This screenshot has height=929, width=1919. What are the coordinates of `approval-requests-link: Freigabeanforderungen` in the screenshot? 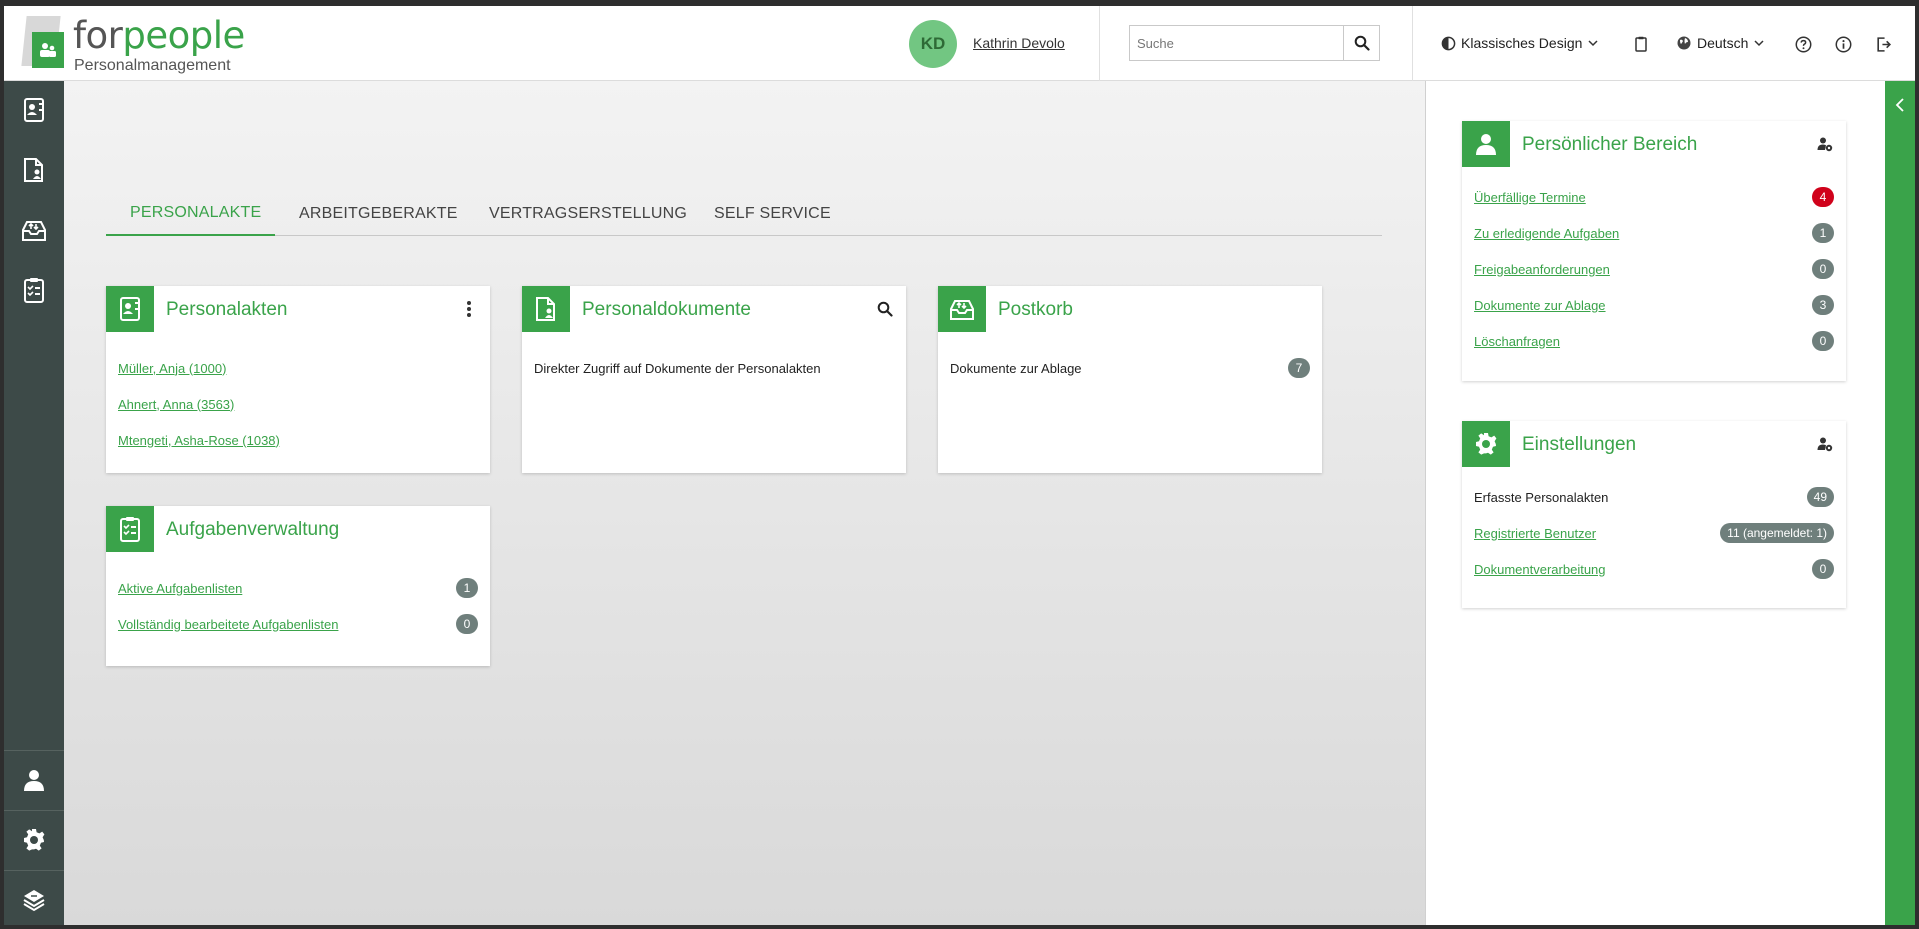 It's located at (1542, 269).